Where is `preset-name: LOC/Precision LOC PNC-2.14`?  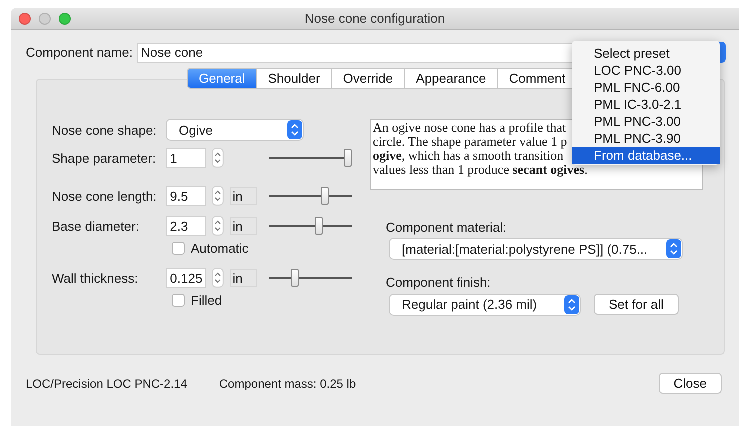
preset-name: LOC/Precision LOC PNC-2.14 is located at coordinates (107, 383).